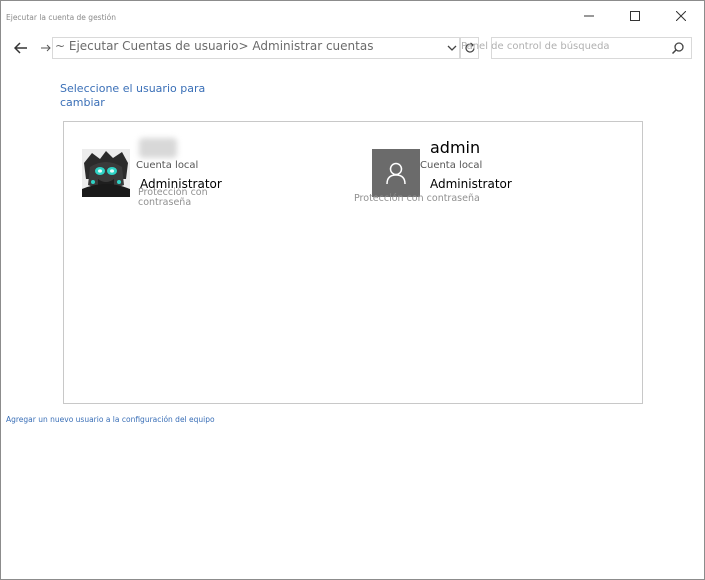 The width and height of the screenshot is (705, 580). Describe the element at coordinates (352, 17) in the screenshot. I see `title-bar: Ejecutar la cuenta de gestión` at that location.